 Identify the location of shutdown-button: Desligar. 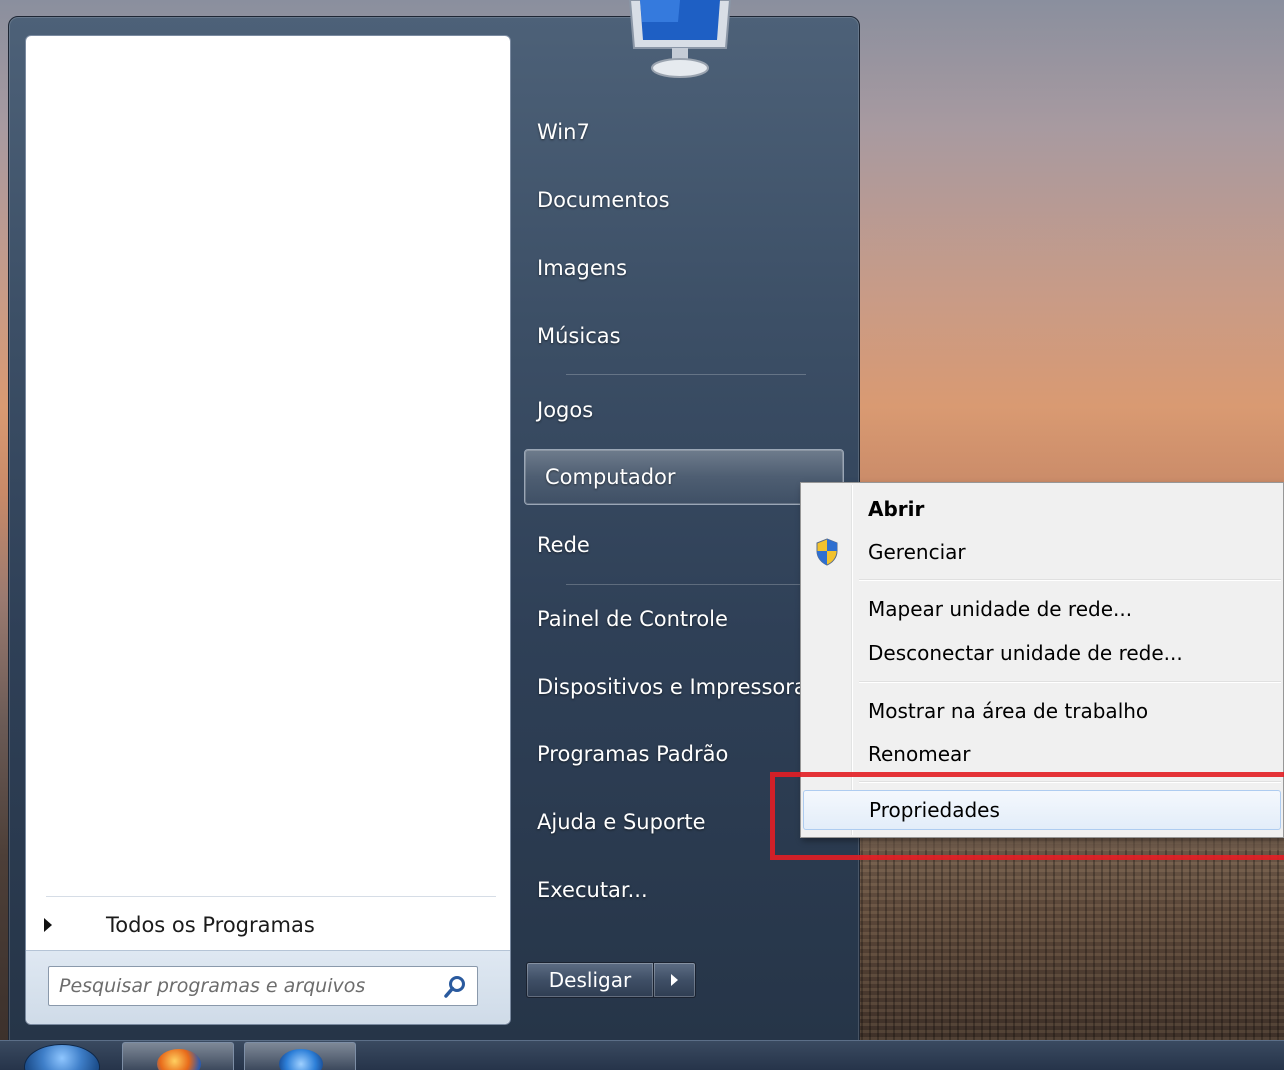
(590, 980).